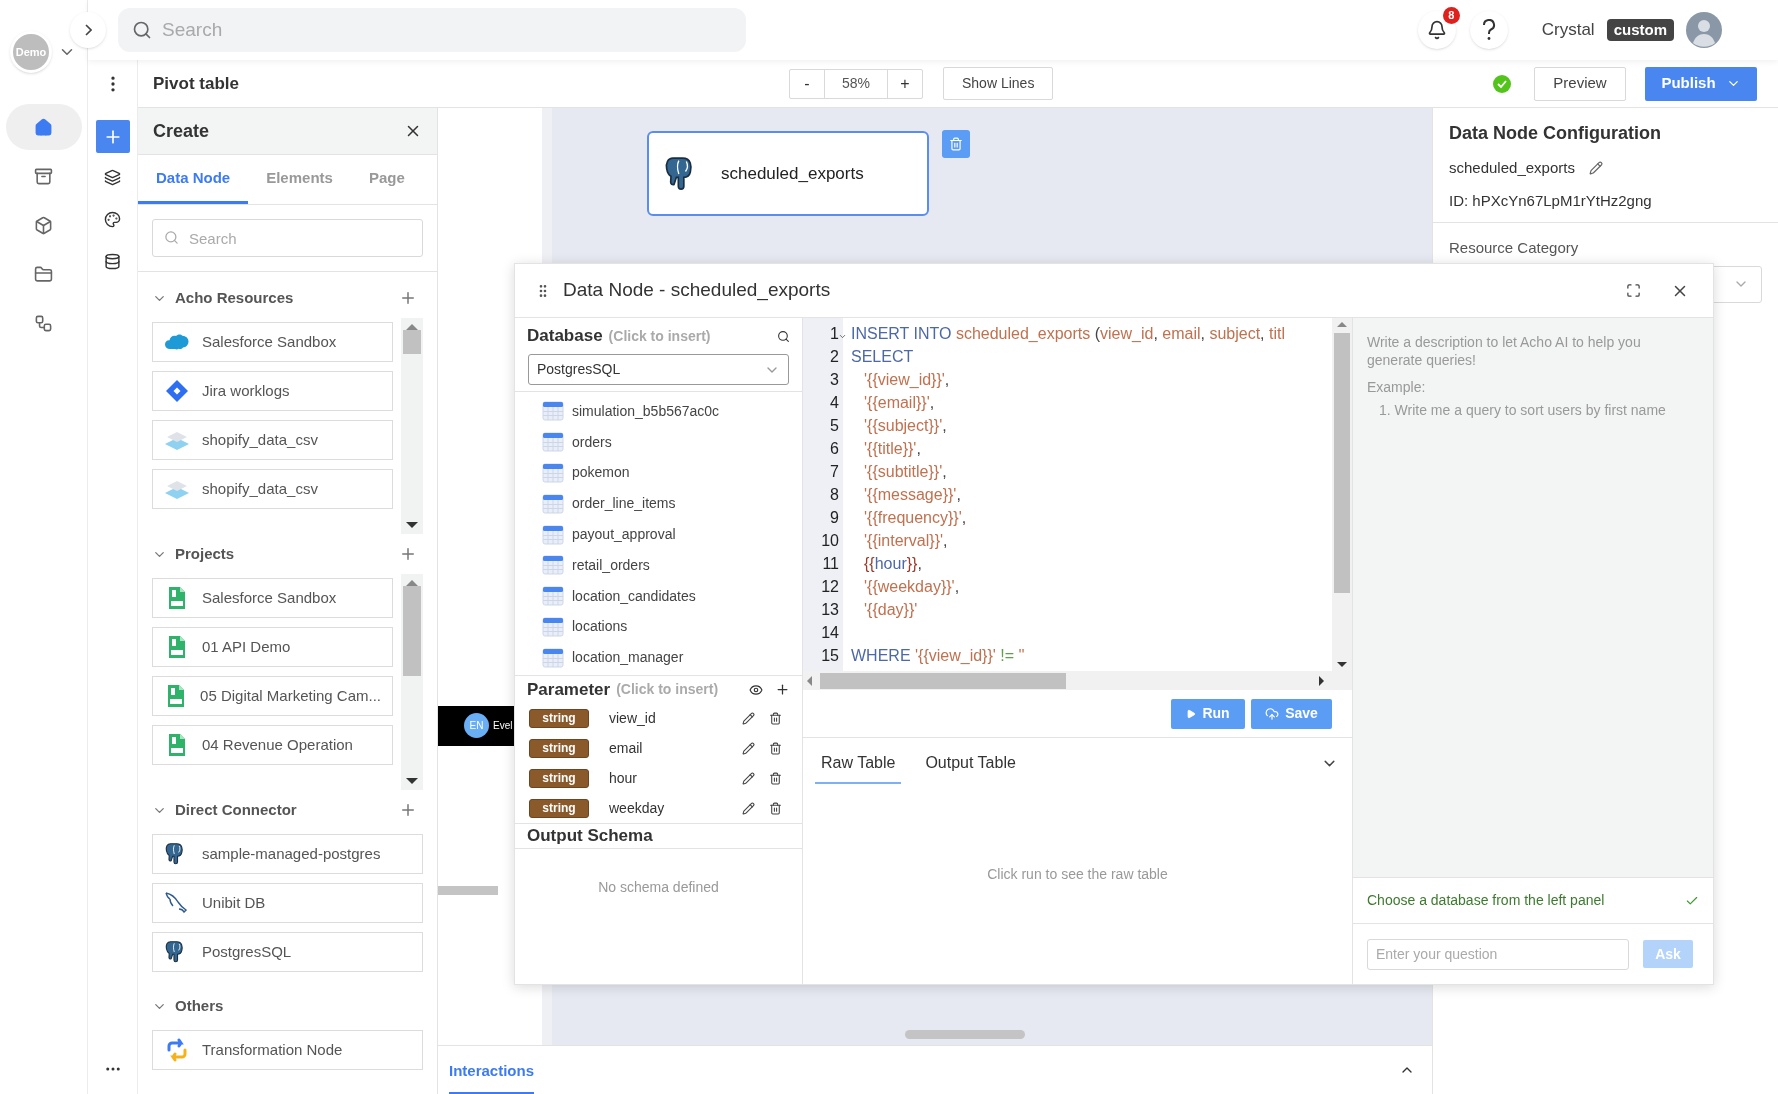 This screenshot has height=1094, width=1778. Describe the element at coordinates (112, 136) in the screenshot. I see `add-button` at that location.